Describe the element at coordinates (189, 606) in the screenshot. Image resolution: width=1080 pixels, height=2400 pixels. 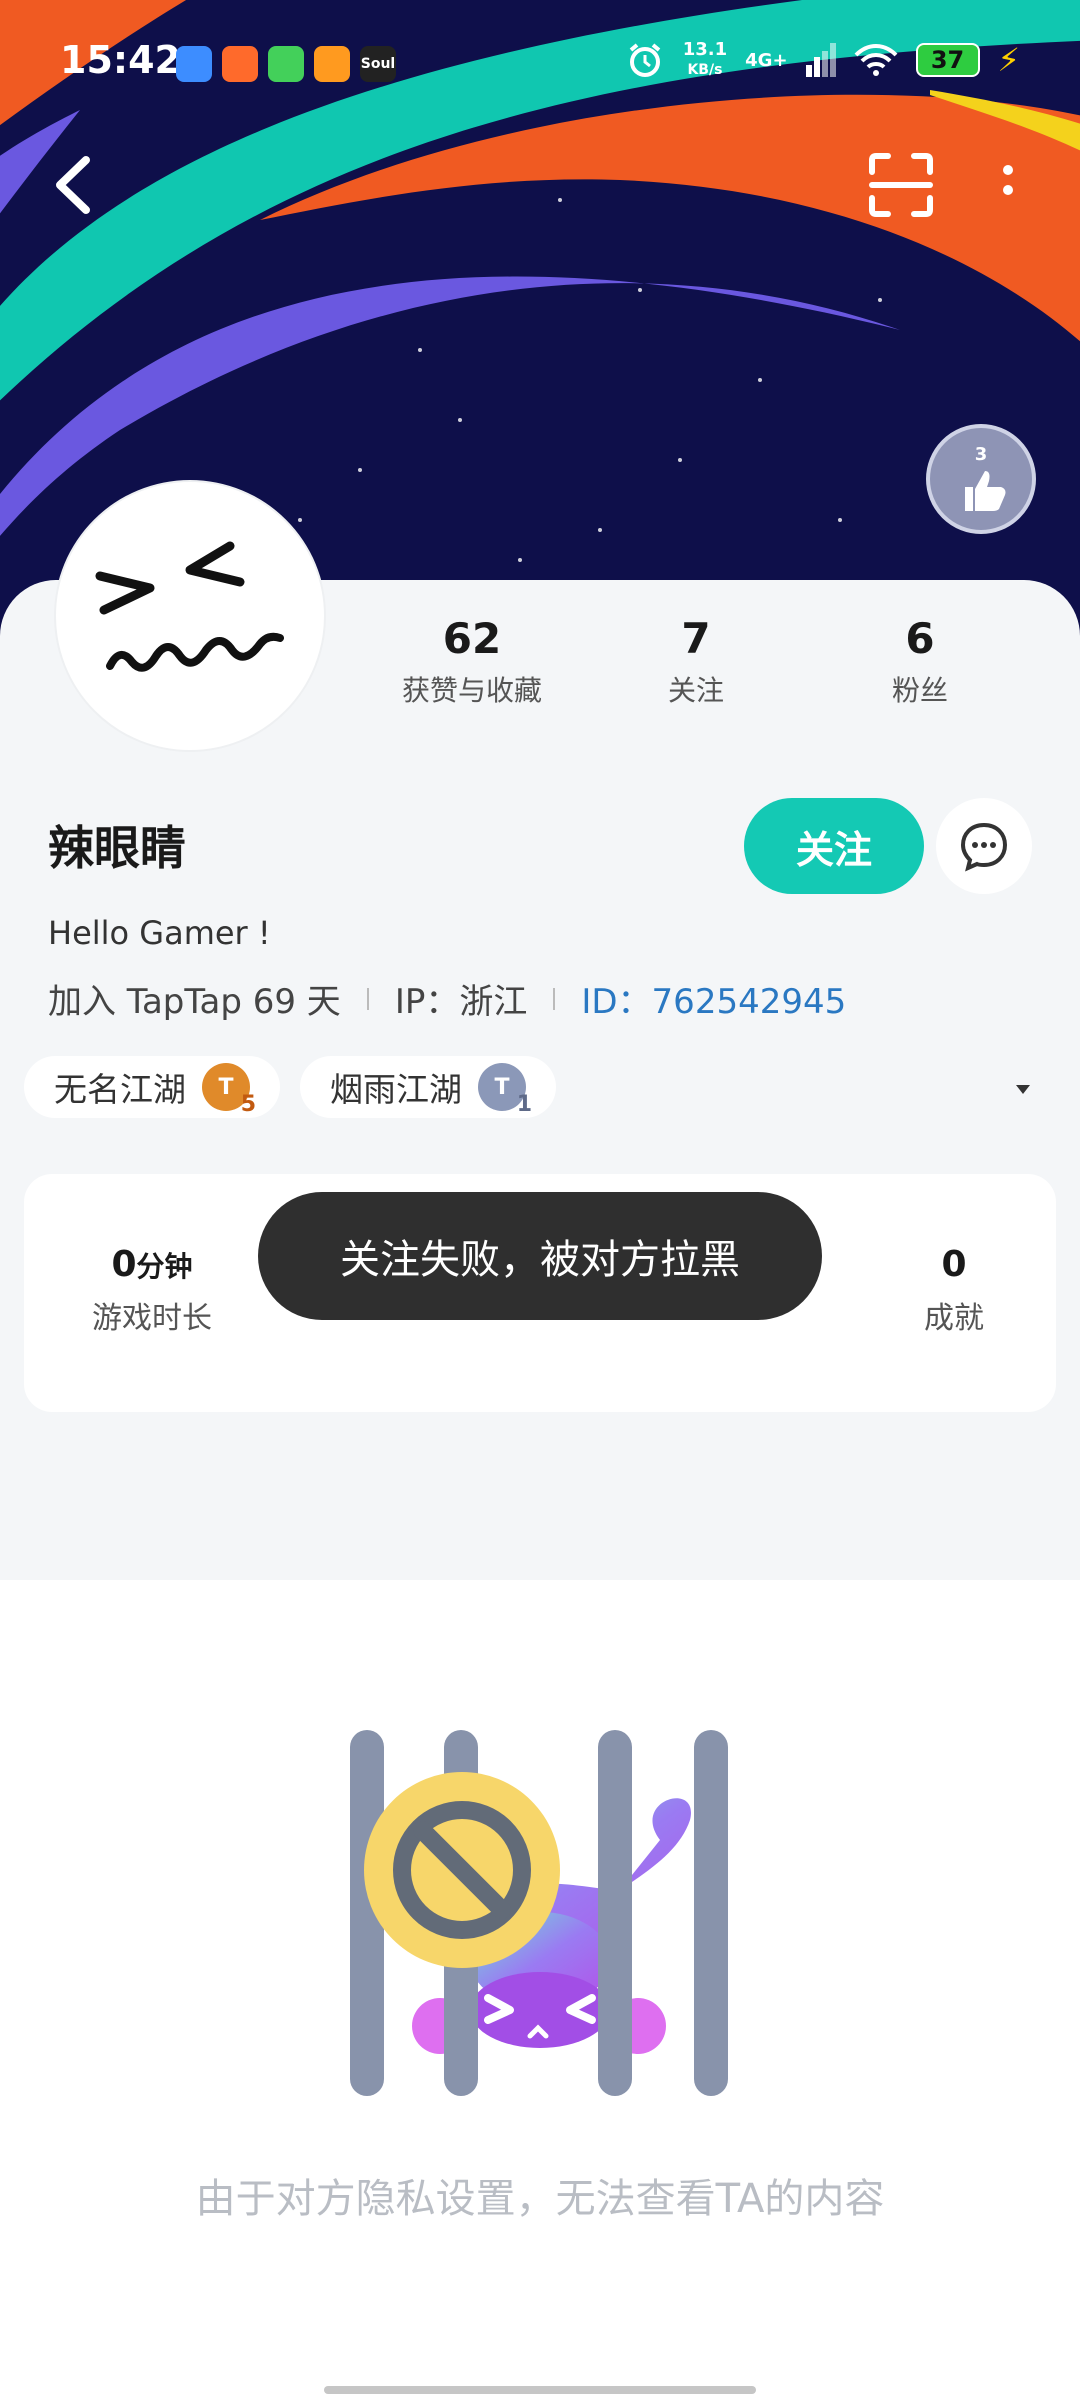
I see `avatar-face-icon` at that location.